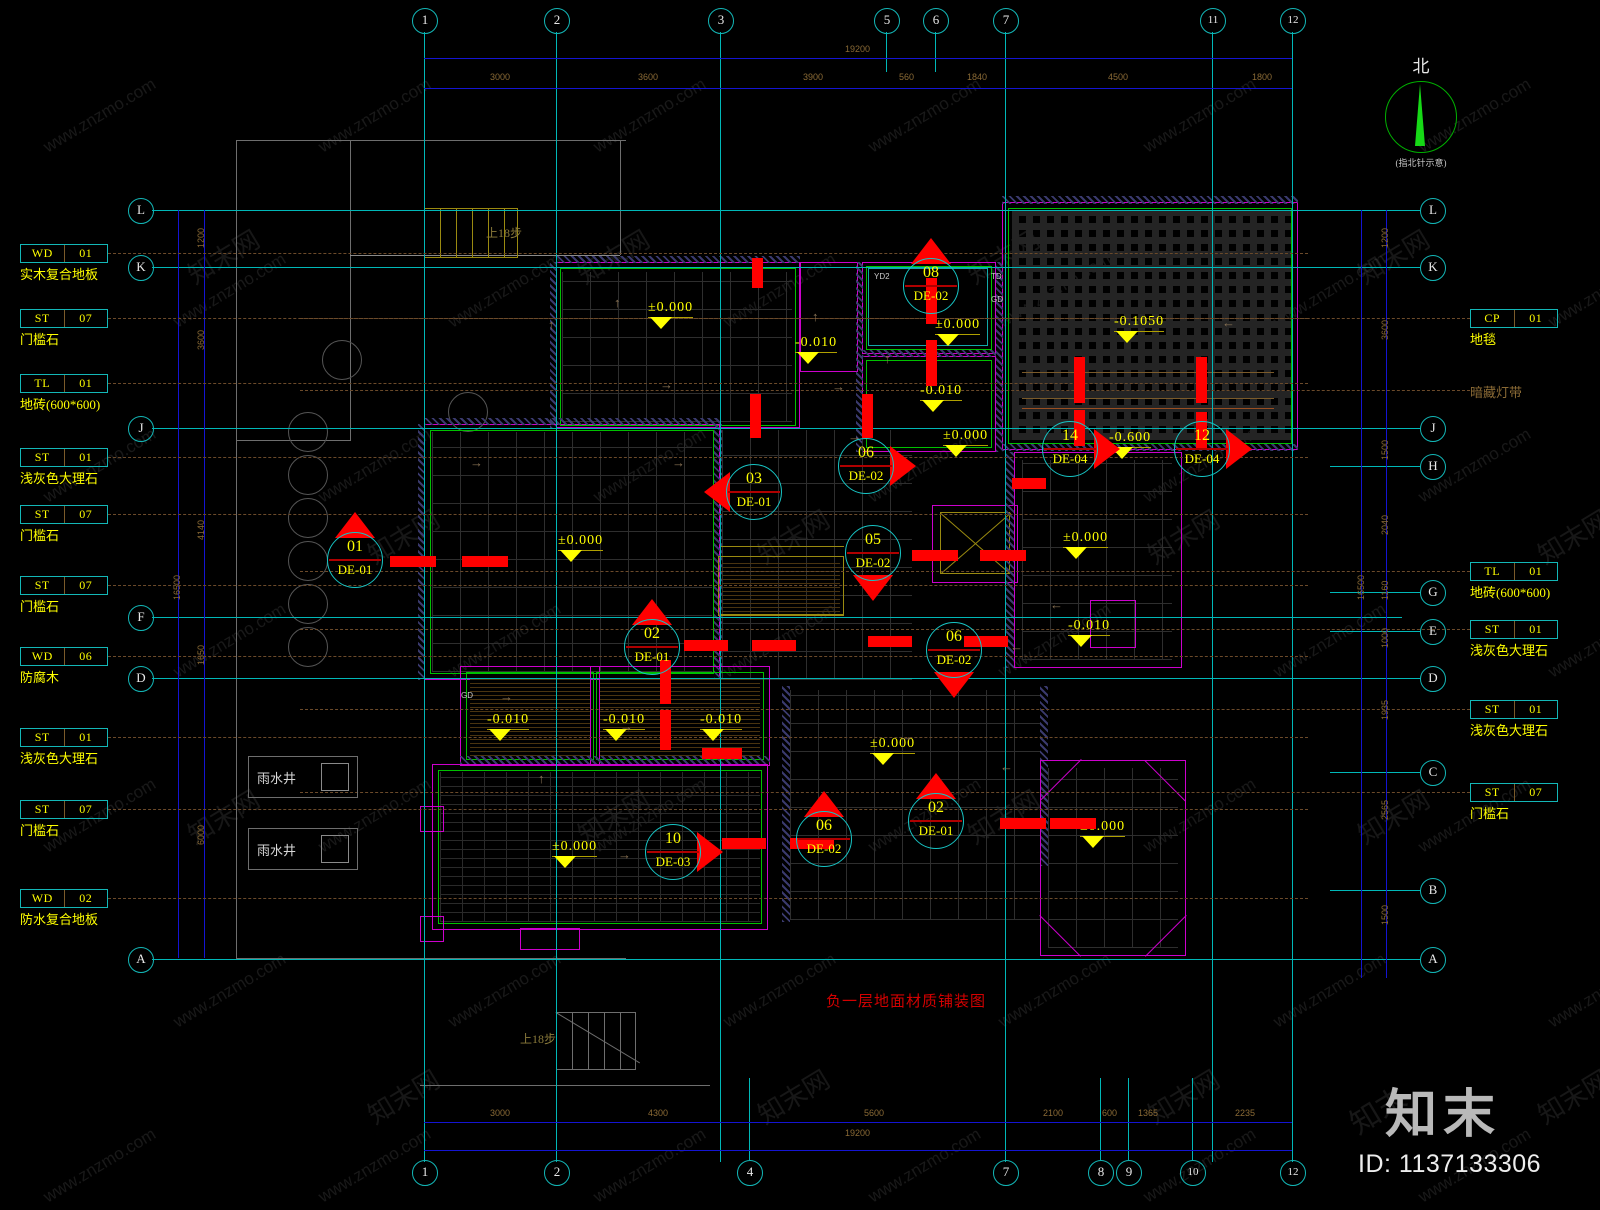 This screenshot has width=1600, height=1210. I want to click on detail-callout-02-11: 02 DE-01, so click(936, 811).